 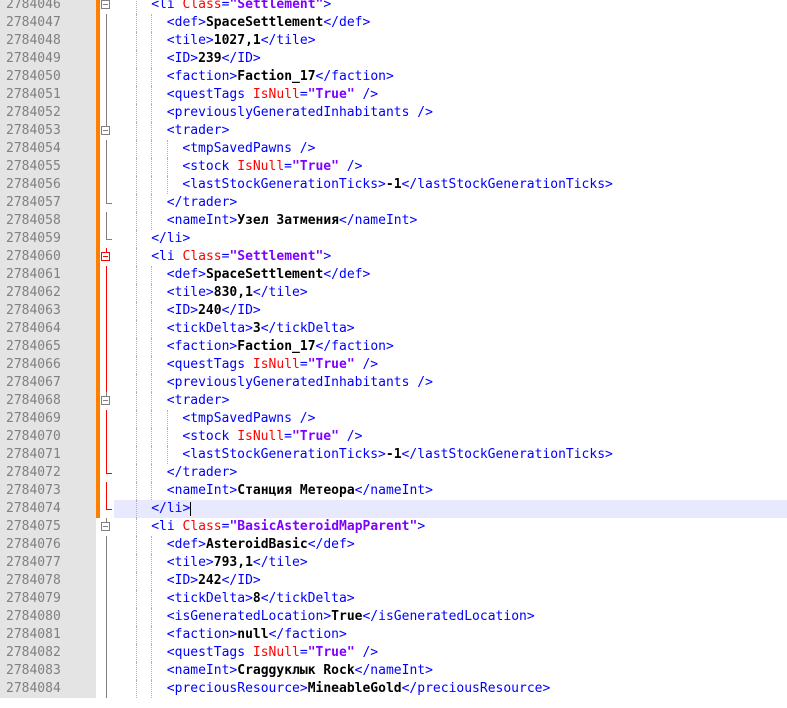 What do you see at coordinates (393, 7) in the screenshot?
I see `code-line: 2784046 <li Class="Settlement">` at bounding box center [393, 7].